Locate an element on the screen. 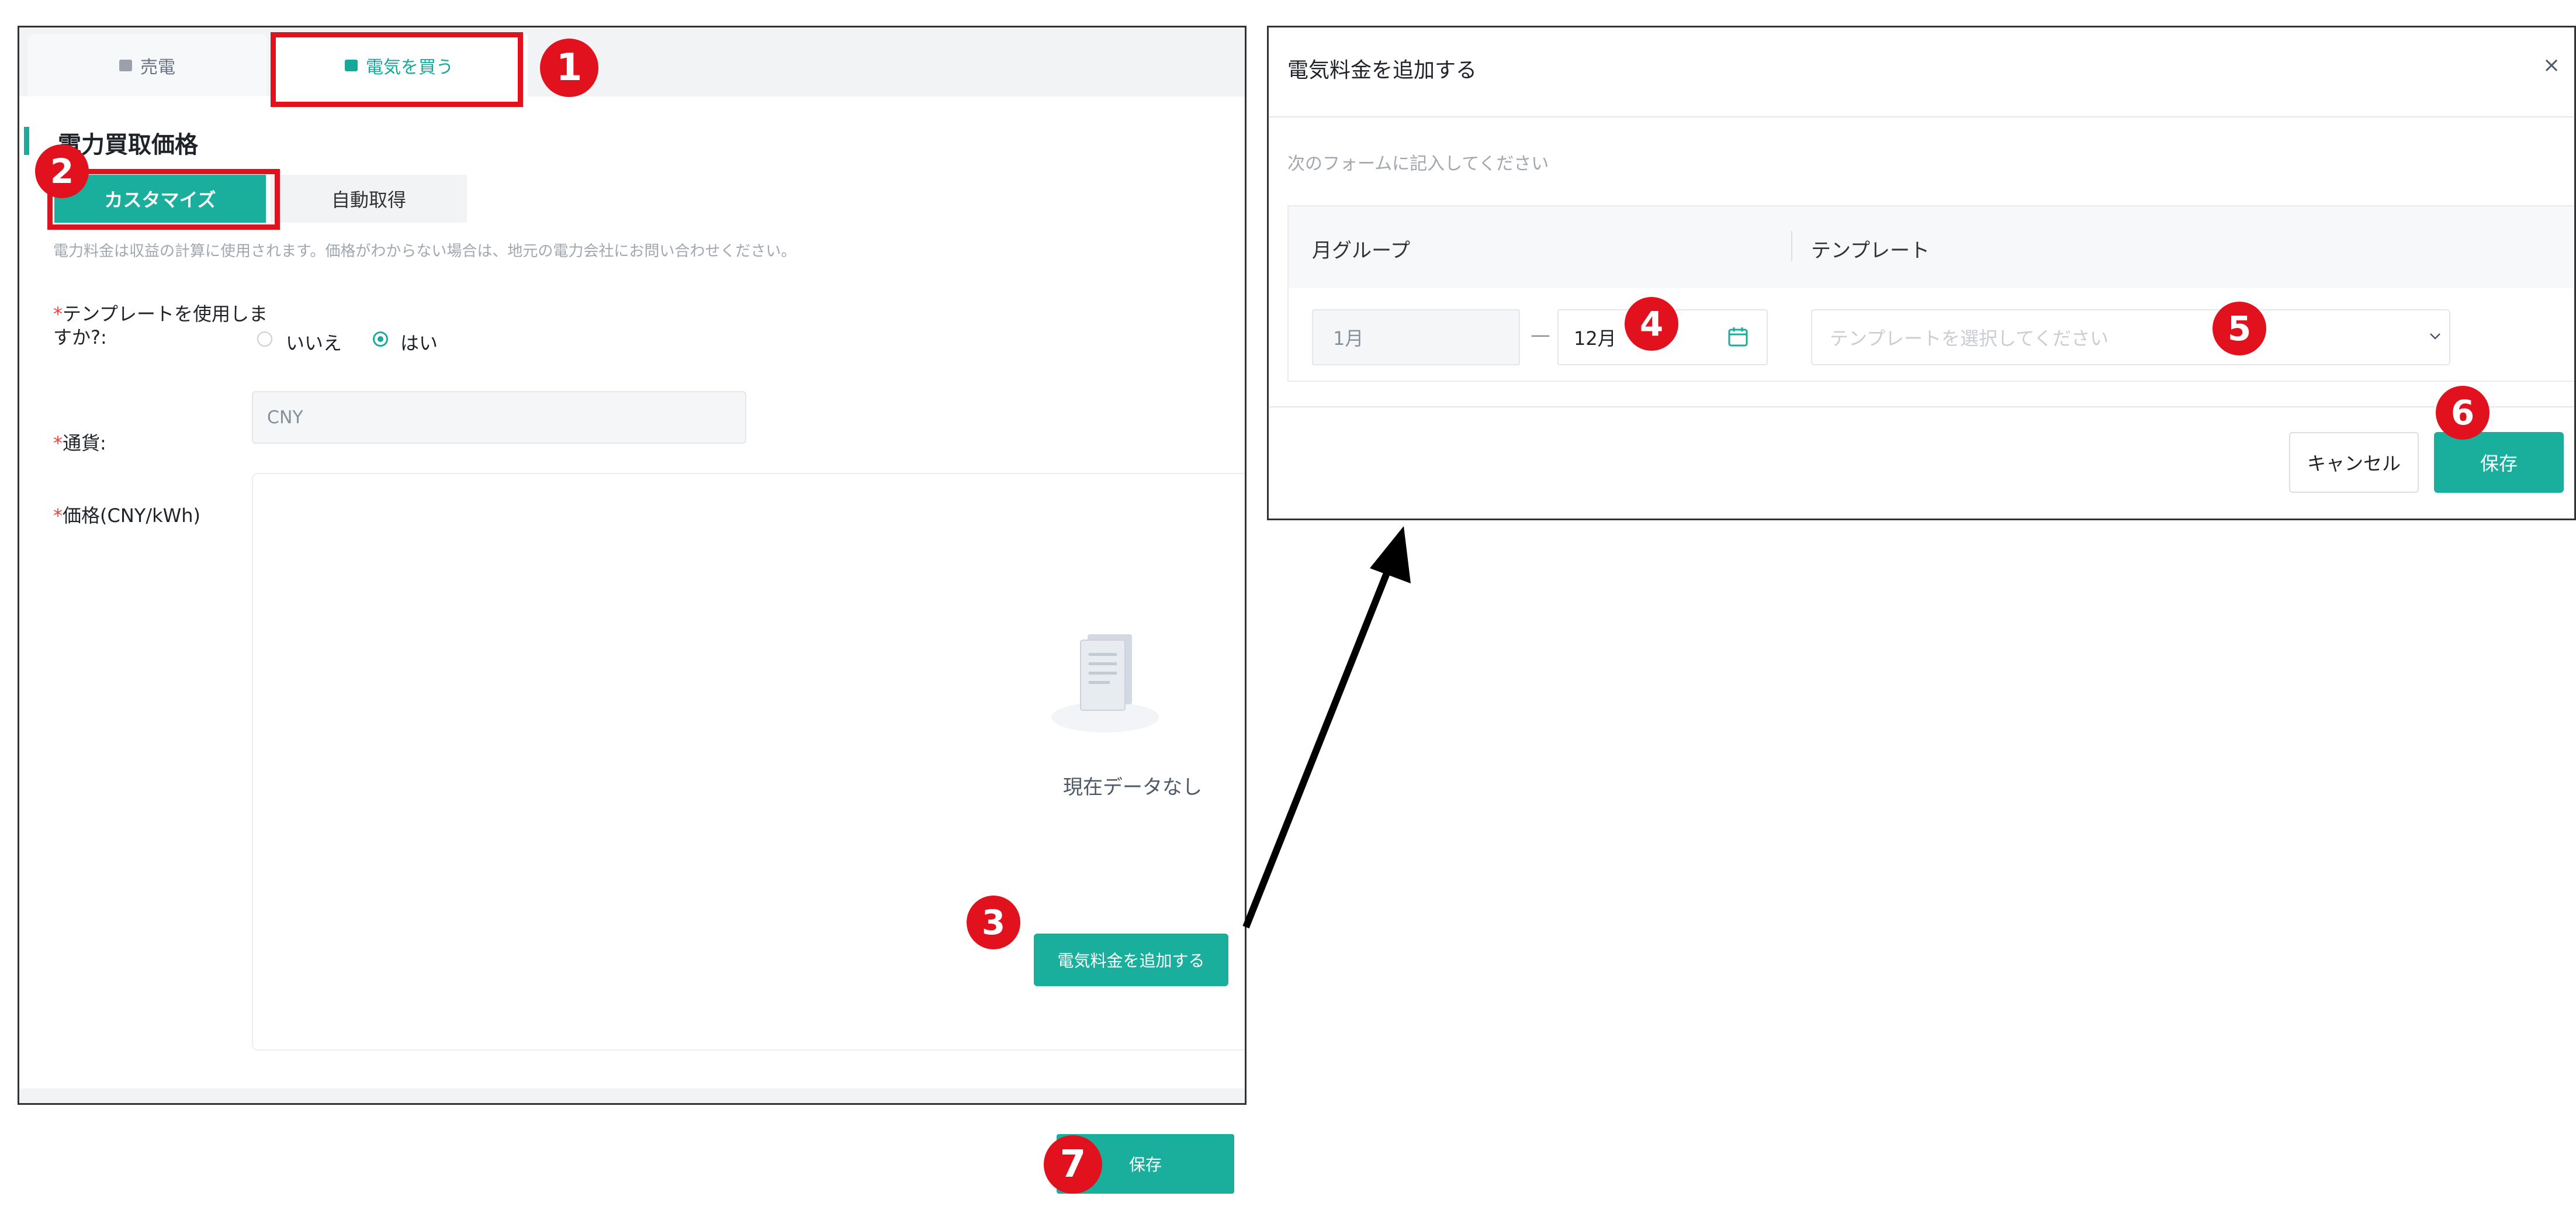 This screenshot has width=2576, height=1220. currency-label-text: 通貨: is located at coordinates (85, 443).